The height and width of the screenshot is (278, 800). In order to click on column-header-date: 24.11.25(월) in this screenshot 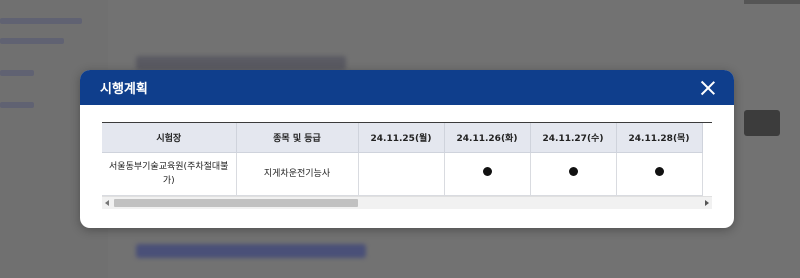, I will do `click(401, 138)`.